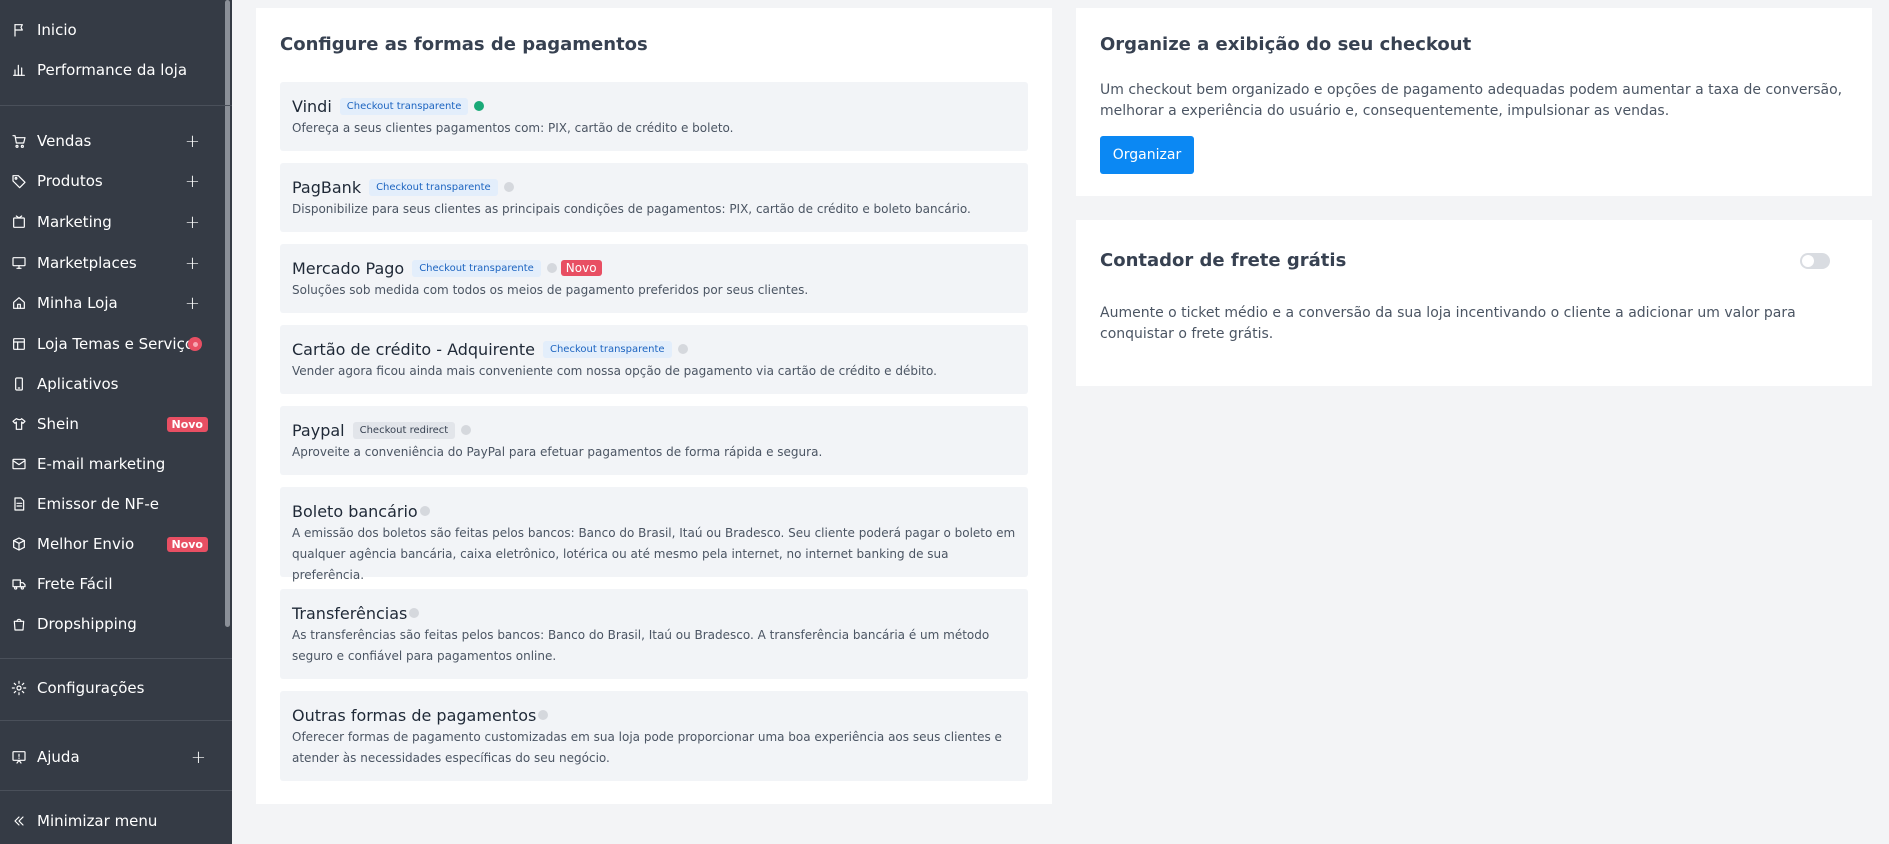  Describe the element at coordinates (111, 181) in the screenshot. I see `sidebar-item-produtos: Produtos +` at that location.